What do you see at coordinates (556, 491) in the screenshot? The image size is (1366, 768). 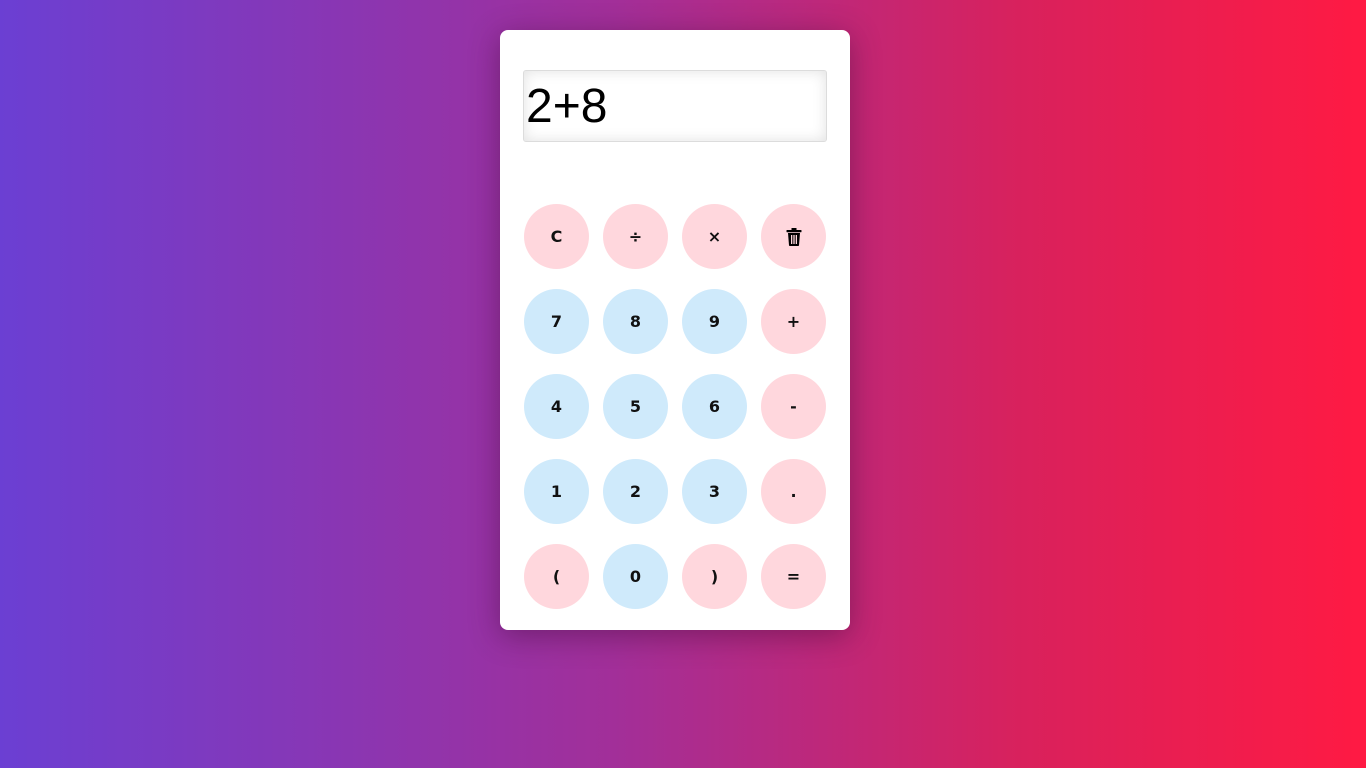 I see `one-button: 1` at bounding box center [556, 491].